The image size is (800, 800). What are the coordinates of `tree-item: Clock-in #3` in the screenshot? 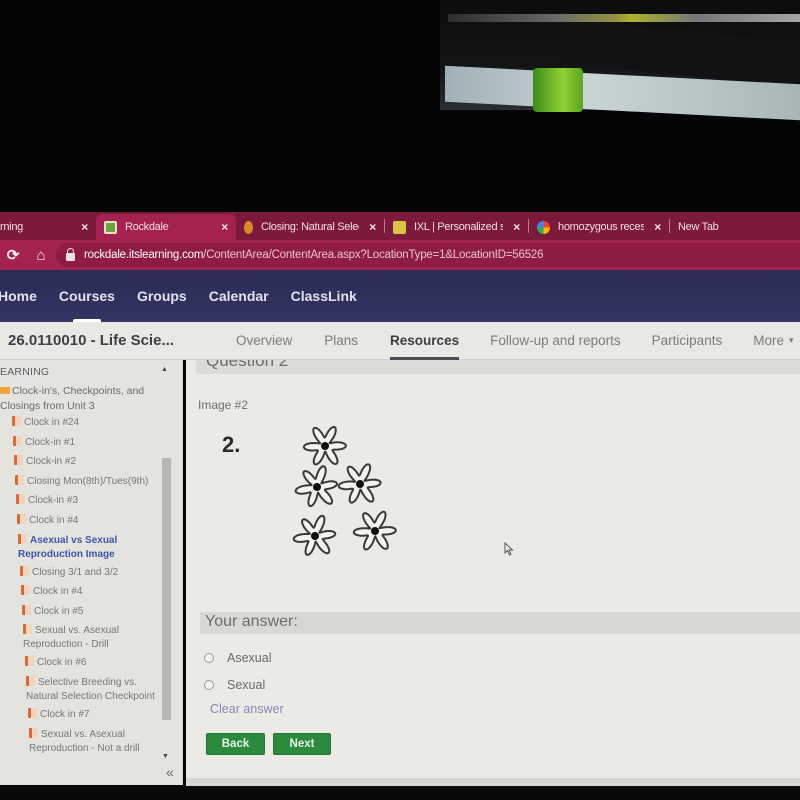 It's located at (78, 501).